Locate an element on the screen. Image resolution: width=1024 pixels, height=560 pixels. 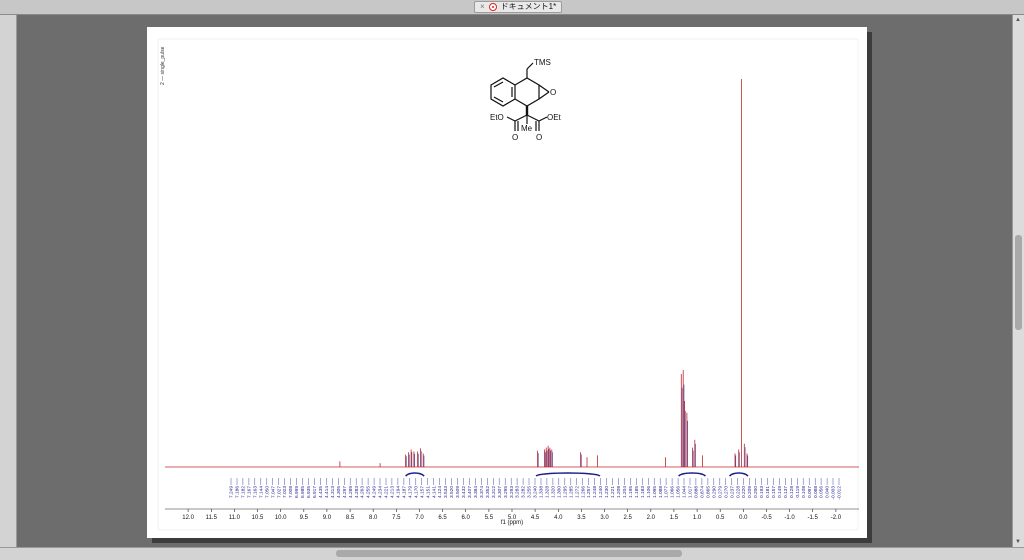
scroll-up-icon: ▲ is located at coordinates (1018, 20).